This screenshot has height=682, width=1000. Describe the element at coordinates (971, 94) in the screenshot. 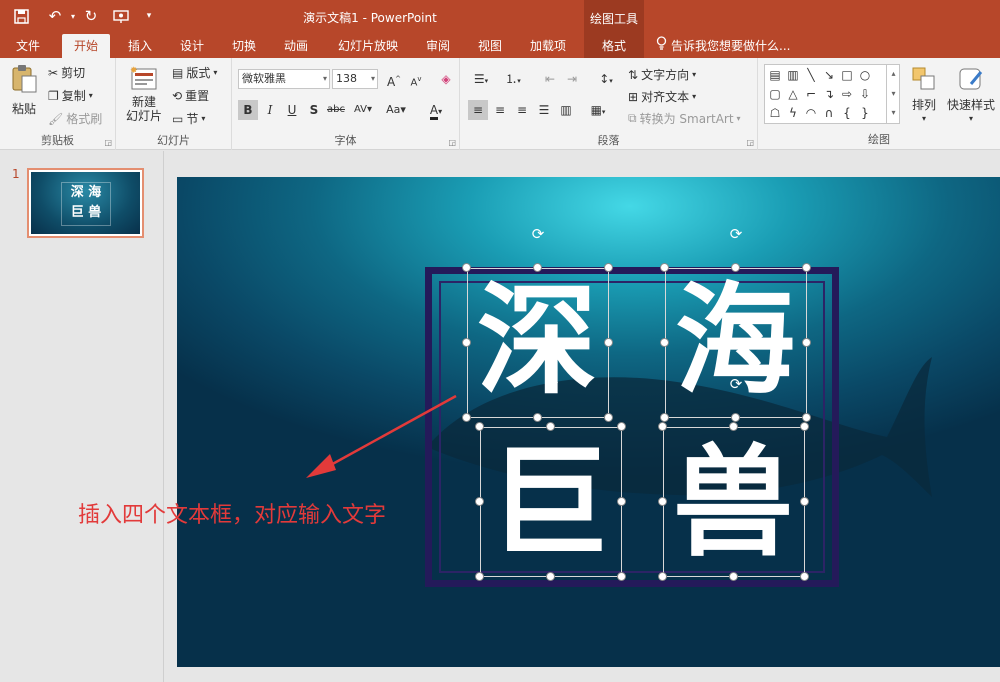

I see `quick-styles-button: 快速样式 ▾` at that location.